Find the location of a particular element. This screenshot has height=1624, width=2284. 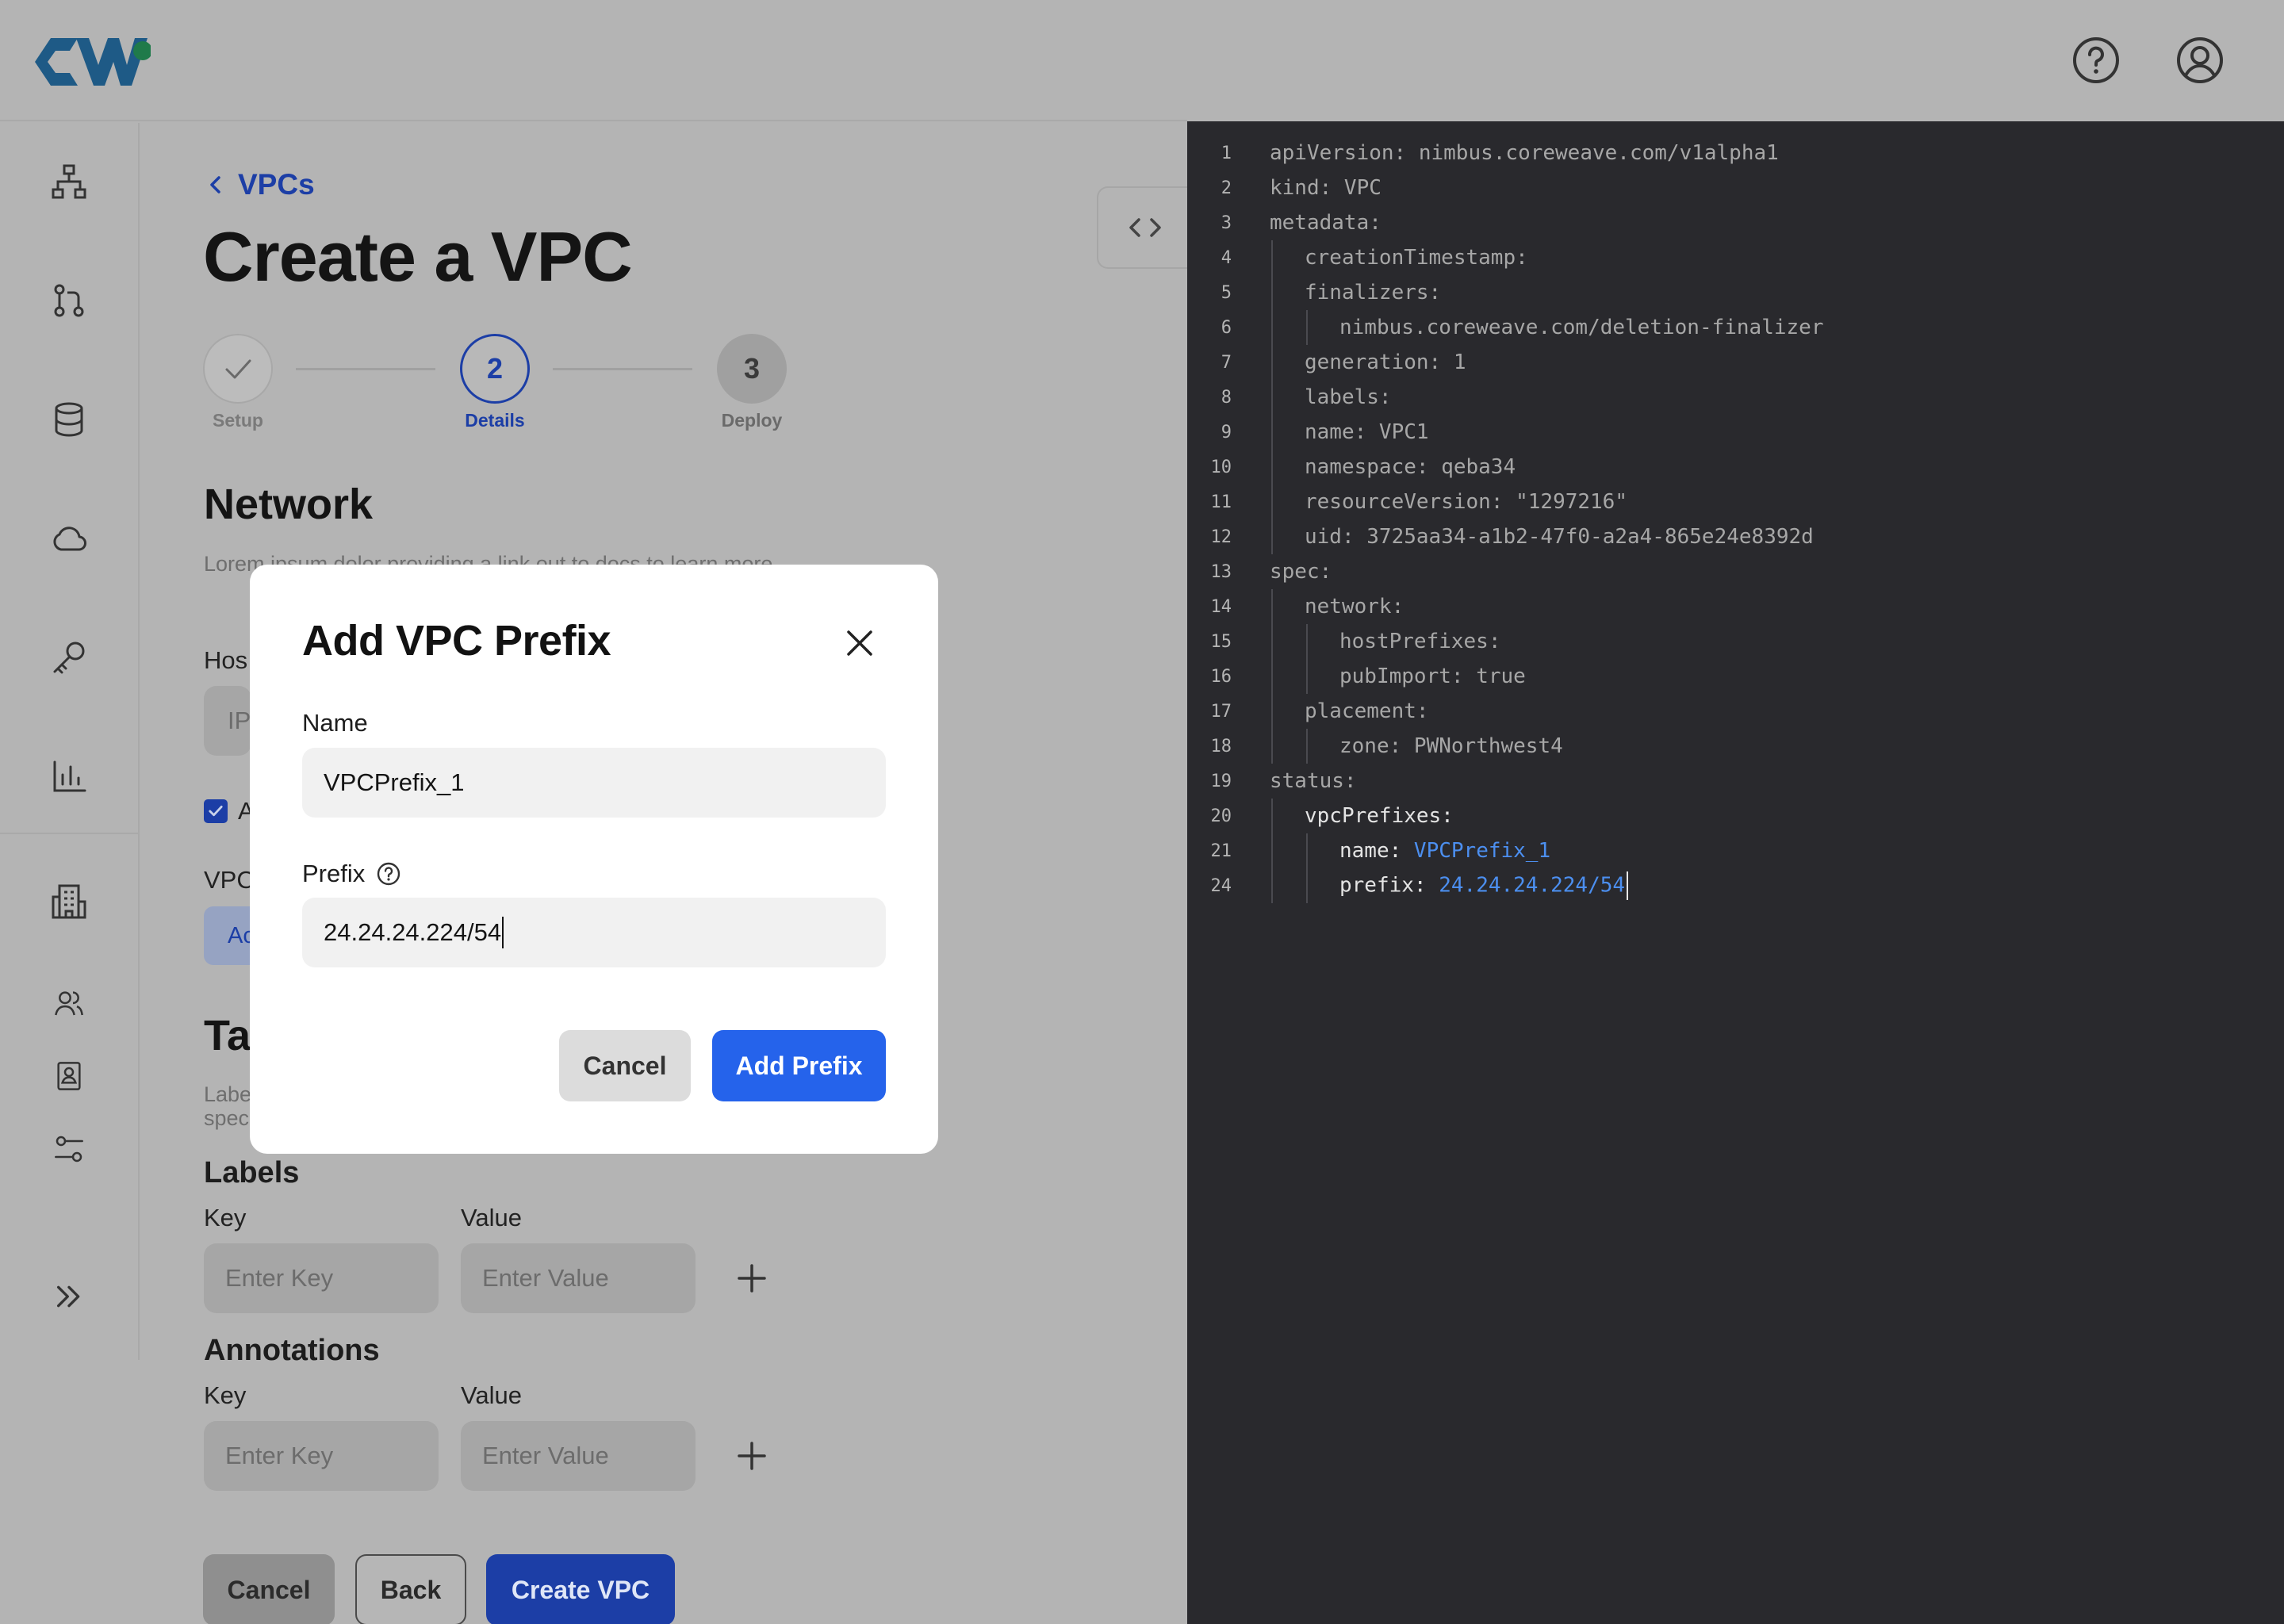

code-text: prefix: 24.24.24.224/54 is located at coordinates (1484, 885).